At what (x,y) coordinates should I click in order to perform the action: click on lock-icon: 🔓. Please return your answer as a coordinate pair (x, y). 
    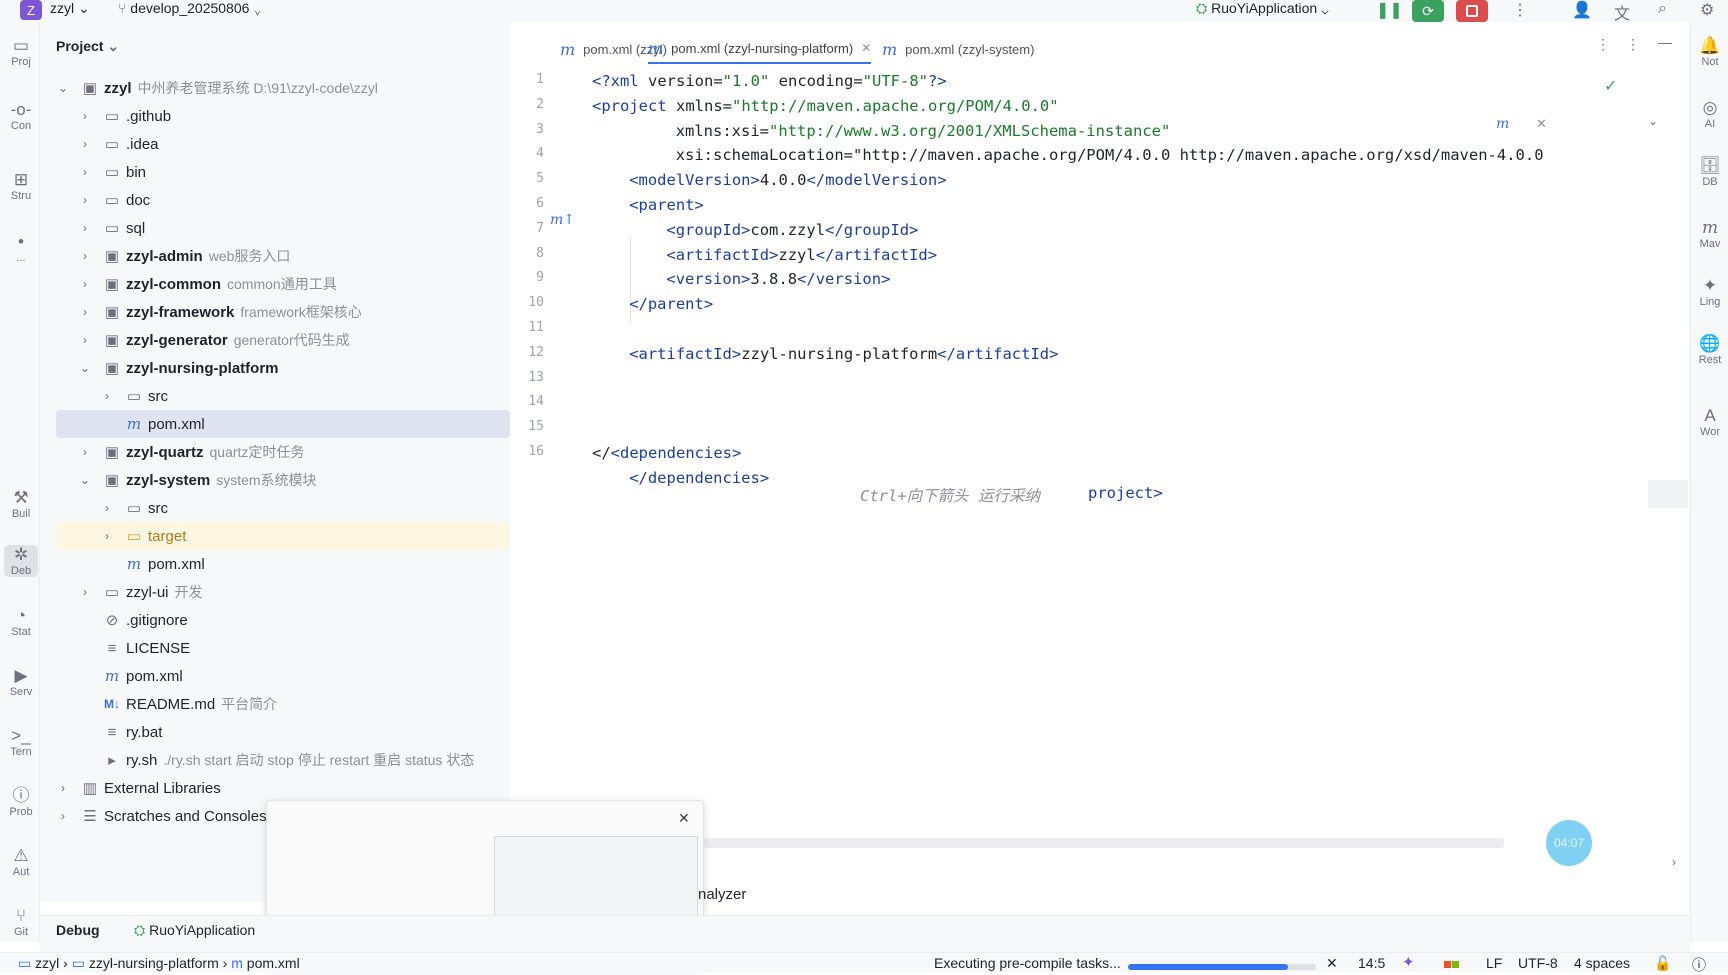
    Looking at the image, I should click on (1662, 963).